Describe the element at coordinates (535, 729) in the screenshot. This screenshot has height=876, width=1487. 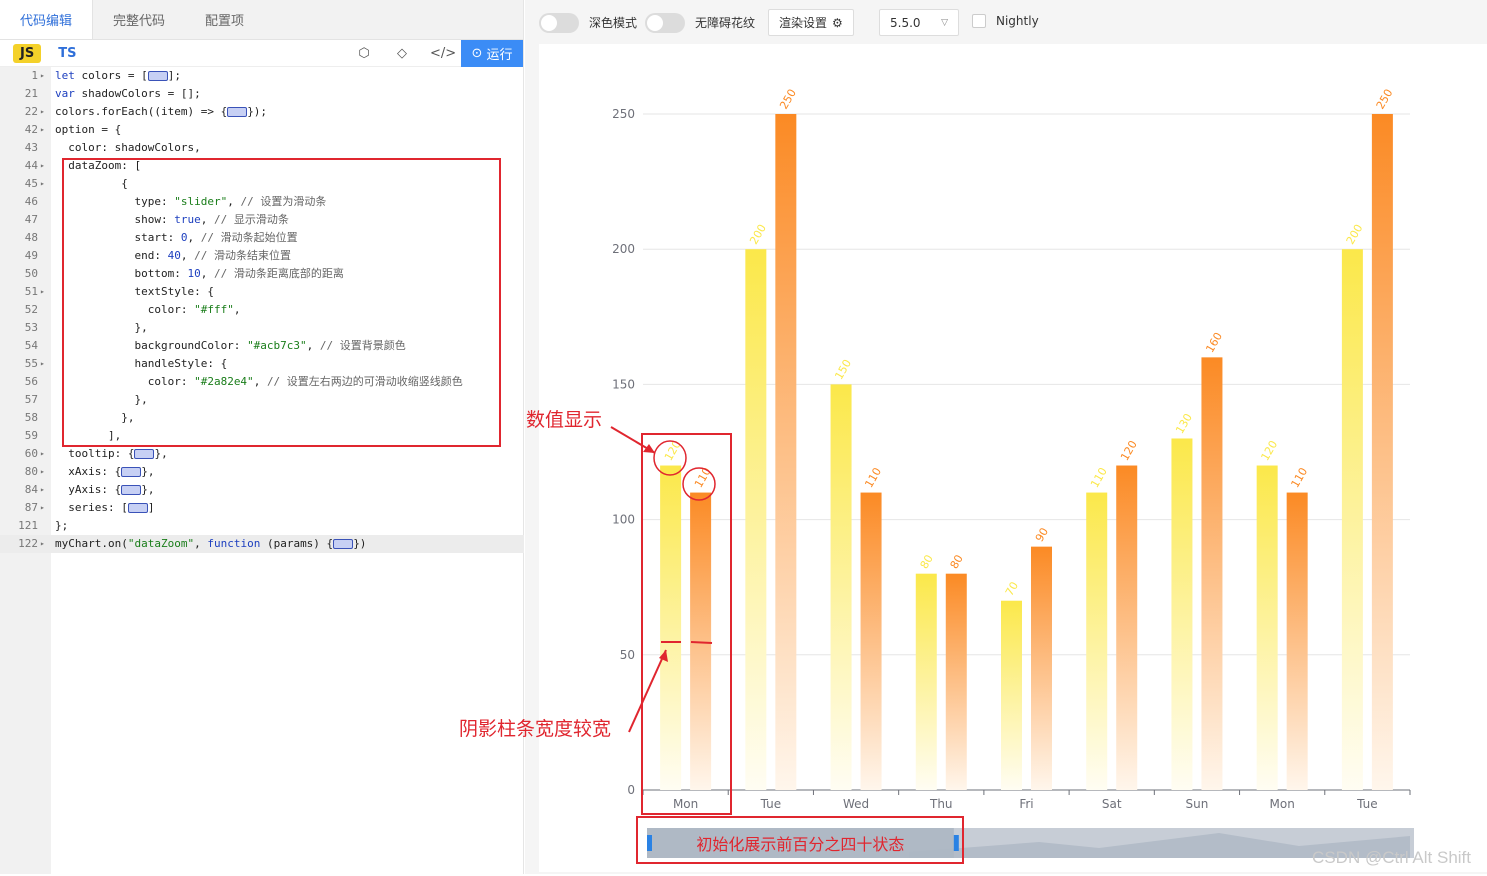
I see `annotation-shadow-width: 阴影柱条宽度较宽` at that location.